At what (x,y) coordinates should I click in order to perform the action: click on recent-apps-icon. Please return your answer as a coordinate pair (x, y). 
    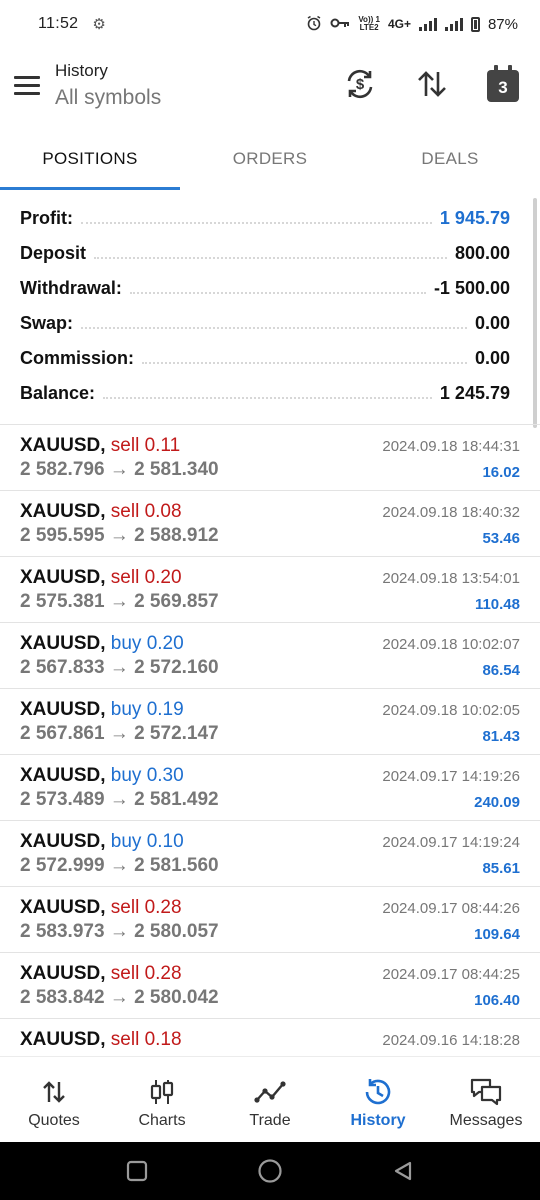
    Looking at the image, I should click on (136, 1171).